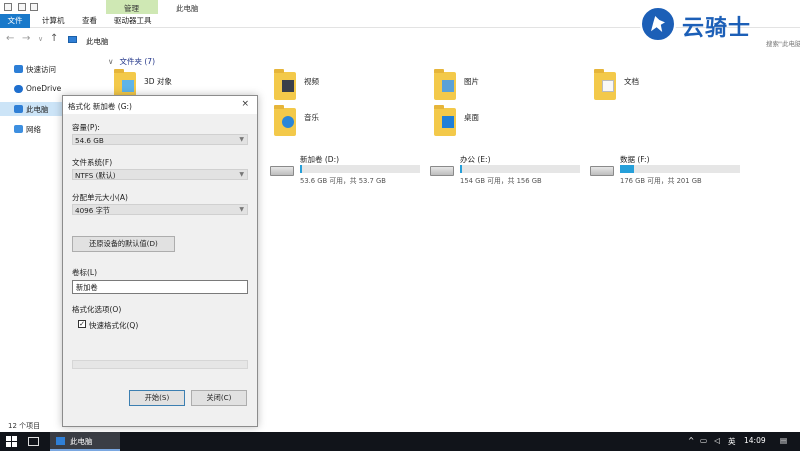 This screenshot has width=800, height=451. Describe the element at coordinates (114, 325) in the screenshot. I see `quick-format-label: 快速格式化(Q)` at that location.